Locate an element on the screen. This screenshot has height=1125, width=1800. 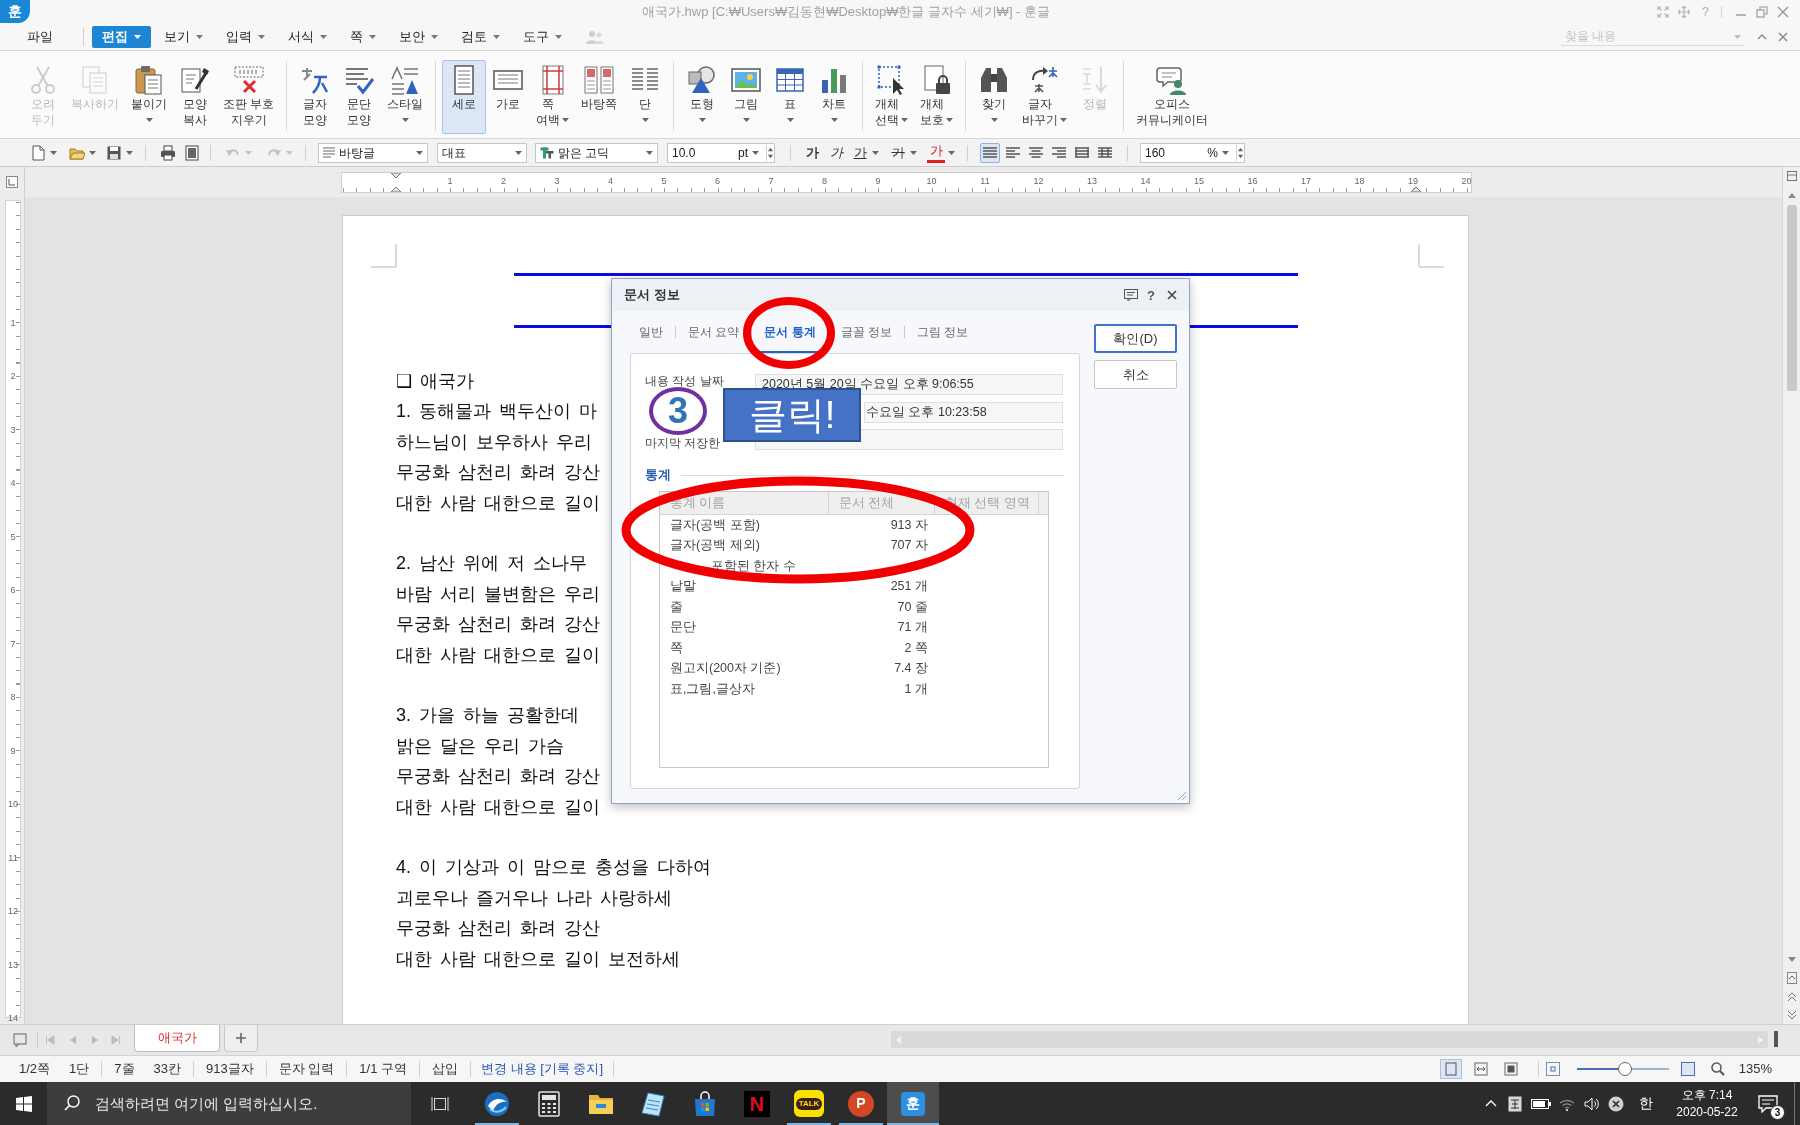
scrollbar-thumb is located at coordinates (1791, 298).